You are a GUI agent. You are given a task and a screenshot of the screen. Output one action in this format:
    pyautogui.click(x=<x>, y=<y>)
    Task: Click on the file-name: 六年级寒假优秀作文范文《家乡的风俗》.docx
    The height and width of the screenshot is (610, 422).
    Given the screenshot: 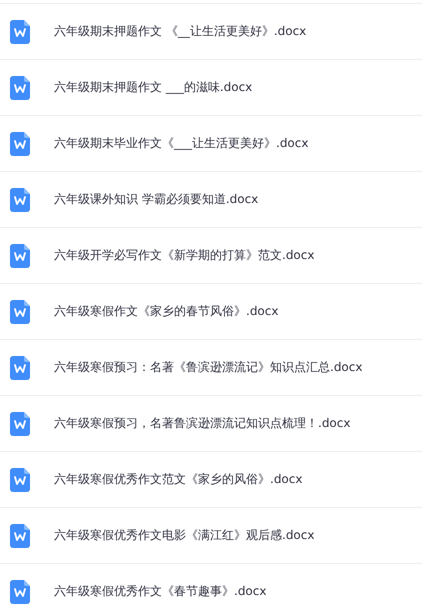 What is the action you would take?
    pyautogui.click(x=178, y=479)
    